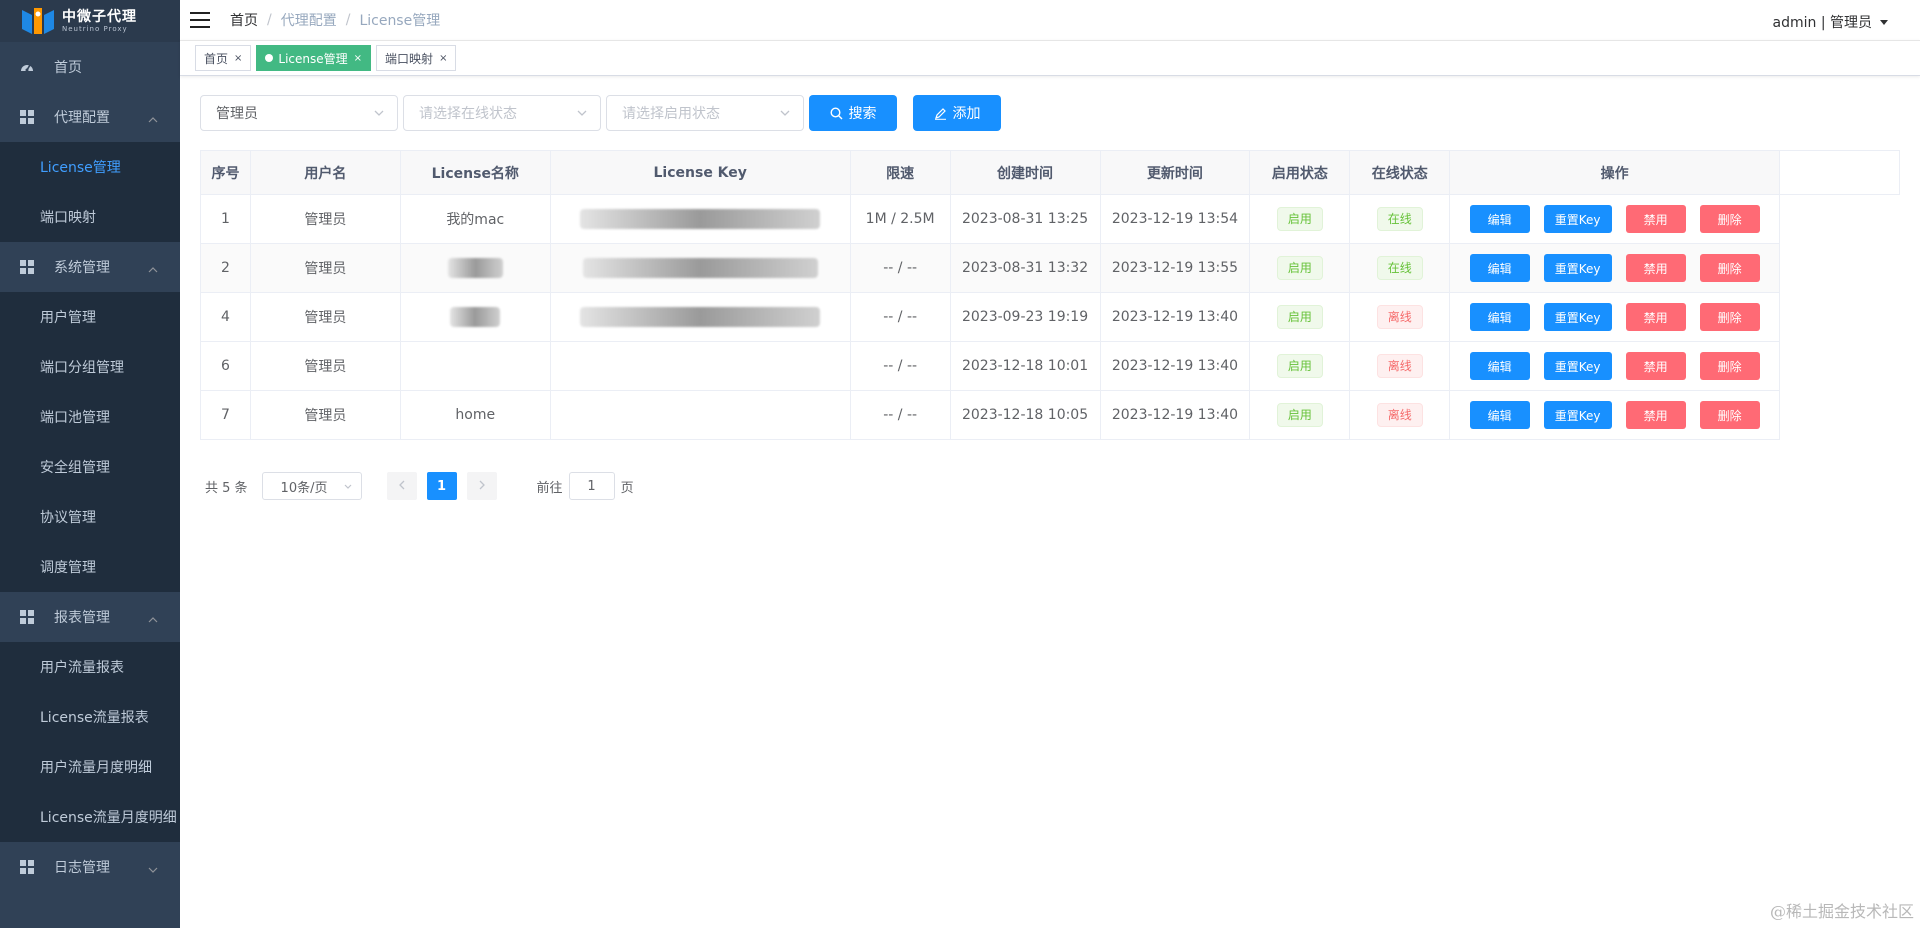 The height and width of the screenshot is (928, 1920). Describe the element at coordinates (1839, 268) in the screenshot. I see `cell-filler` at that location.